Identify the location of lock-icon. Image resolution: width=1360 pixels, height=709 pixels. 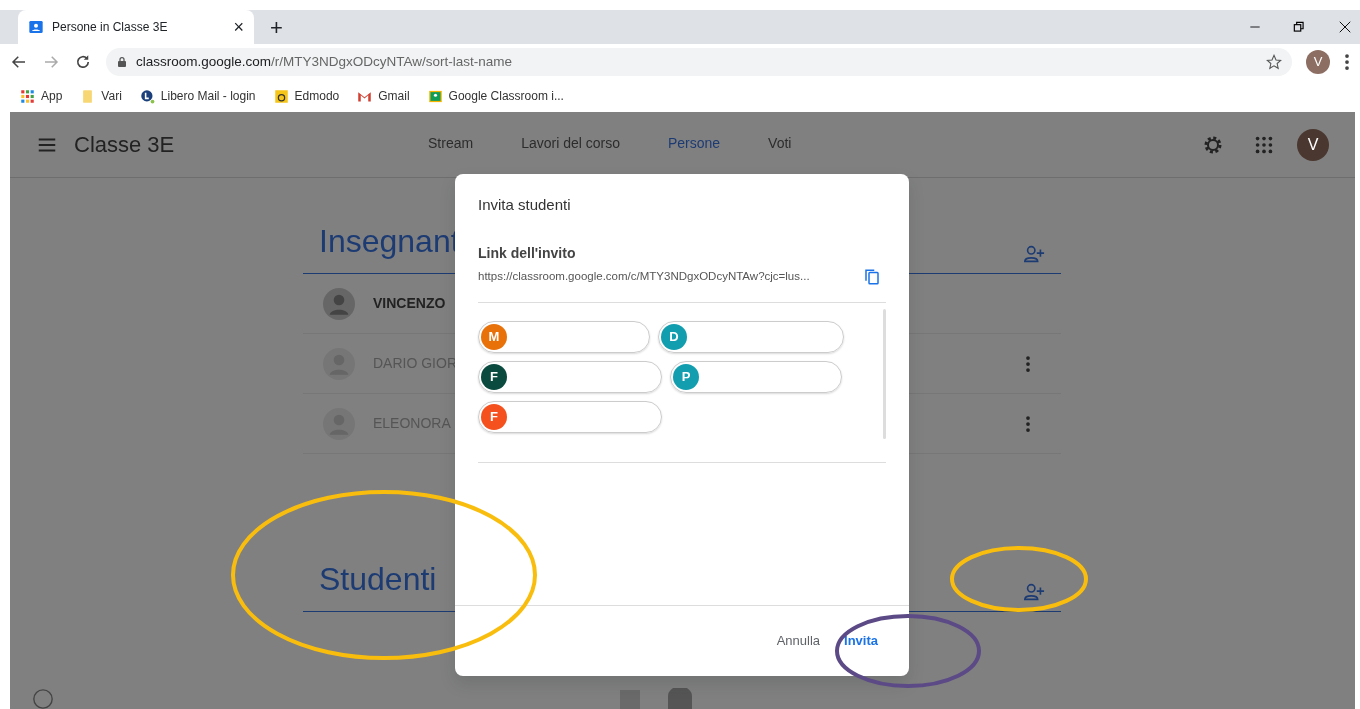
(122, 62).